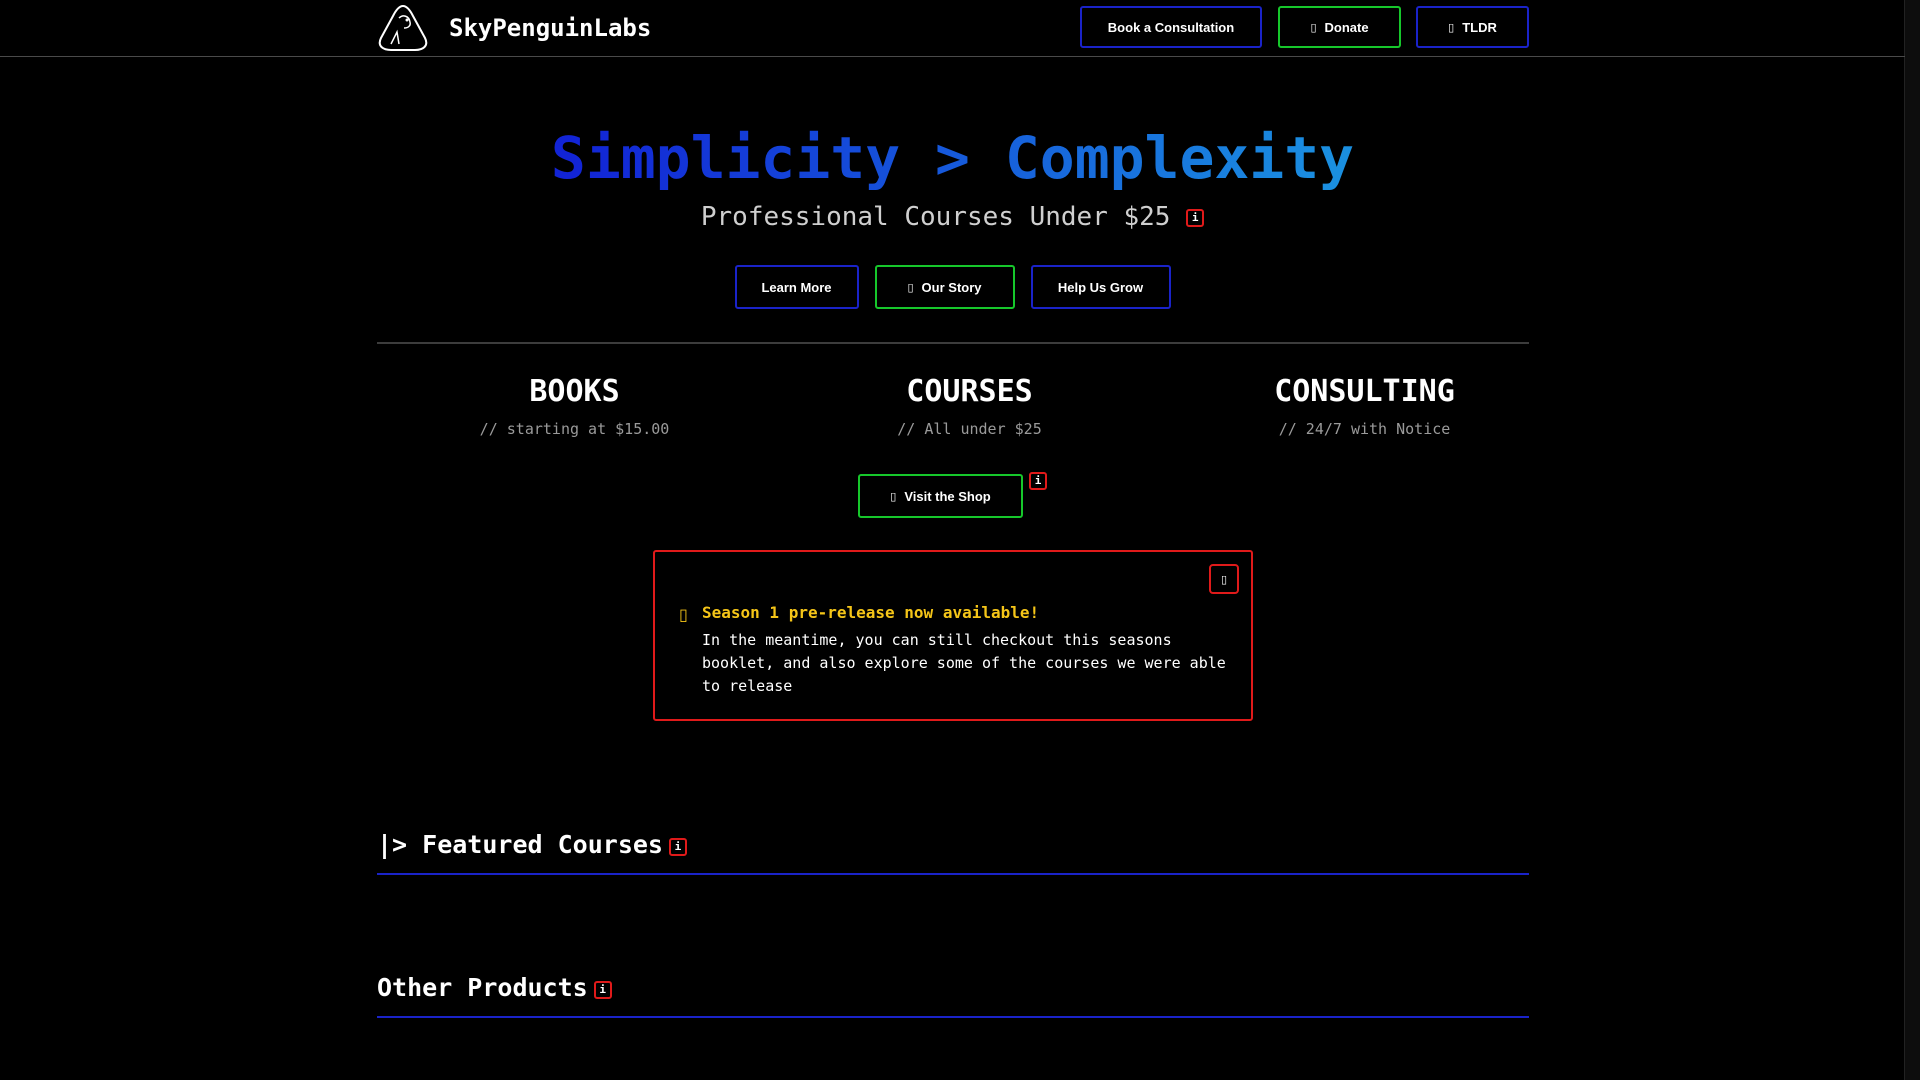 The height and width of the screenshot is (1080, 1920). I want to click on offering-subtitle: // starting at $15.00, so click(574, 429).